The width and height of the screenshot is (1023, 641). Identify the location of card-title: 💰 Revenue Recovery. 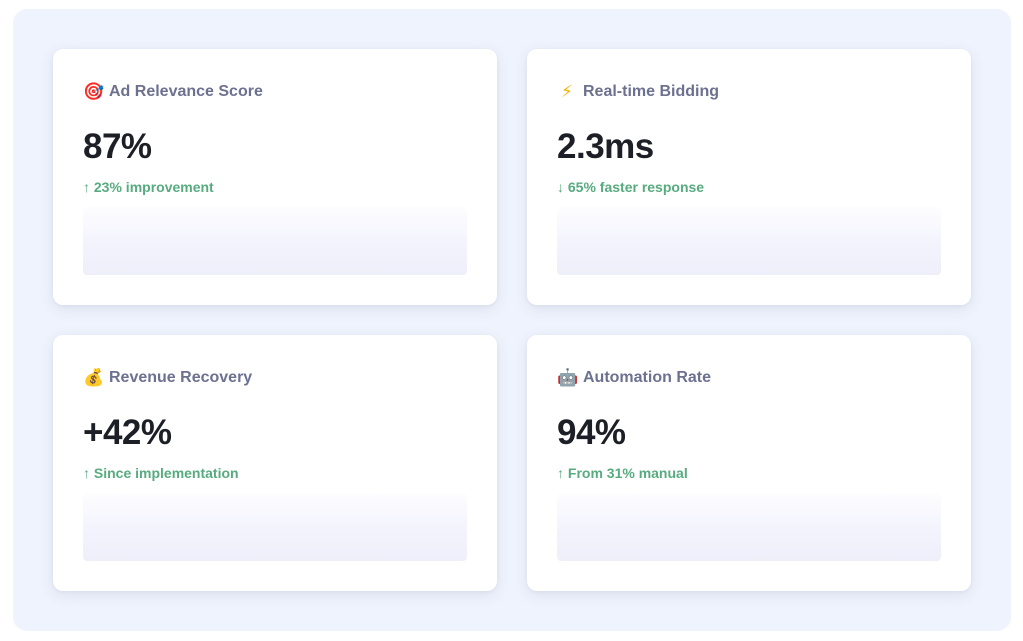
(167, 378).